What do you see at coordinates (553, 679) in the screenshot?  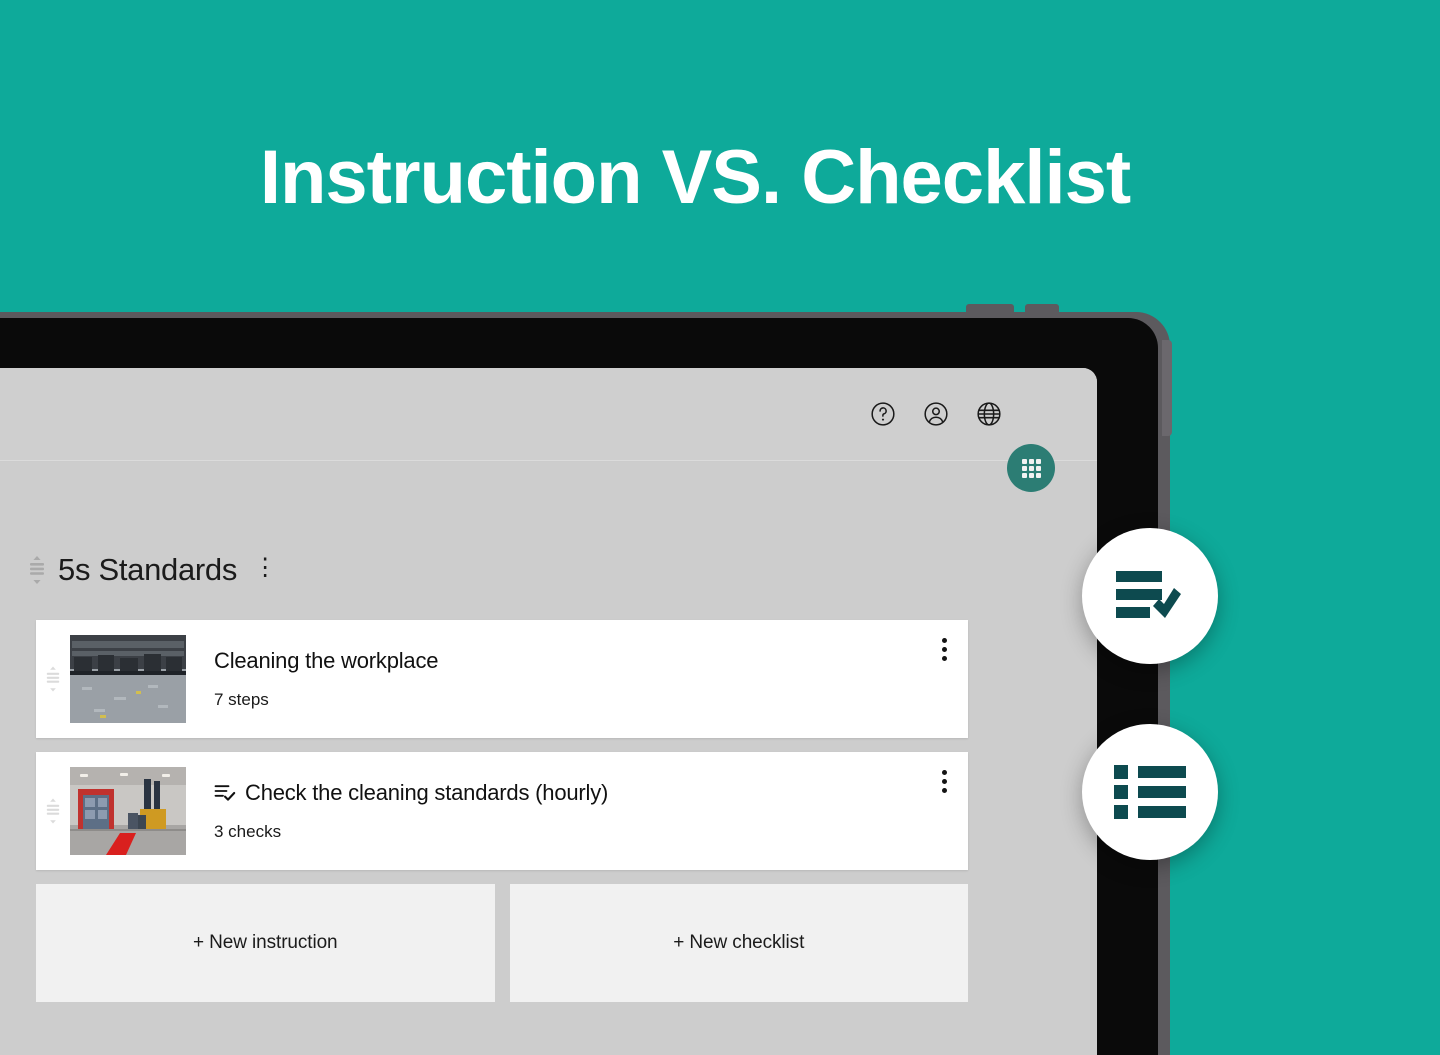 I see `card-body: Cleaning the workplace 7 steps` at bounding box center [553, 679].